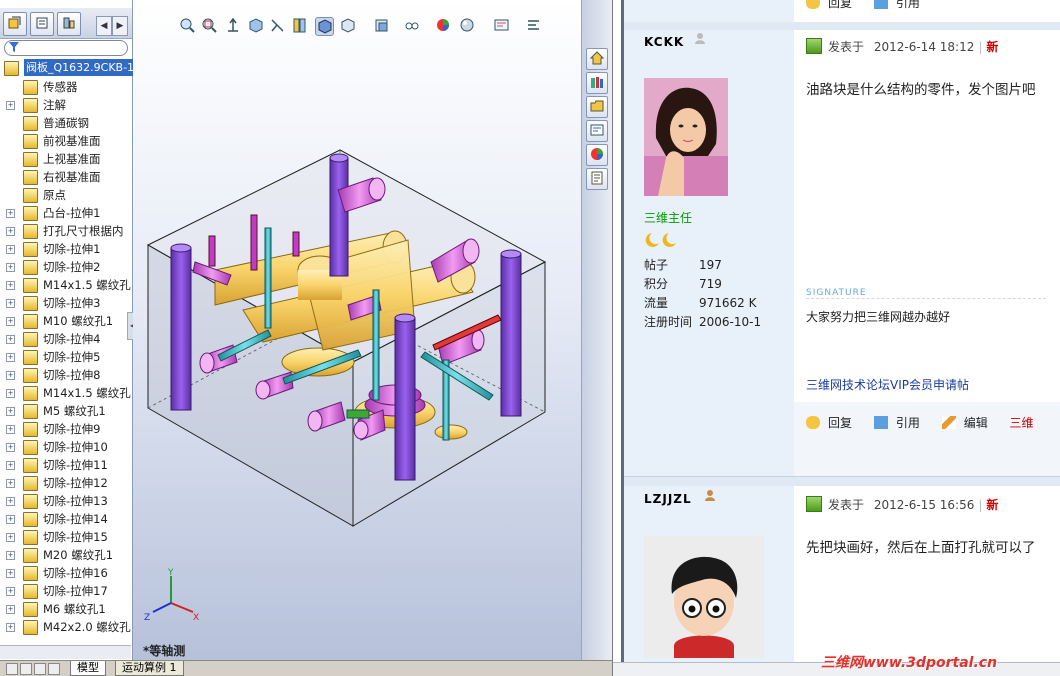 The image size is (1060, 676). I want to click on tree-item-label: 普通碳钢, so click(66, 123).